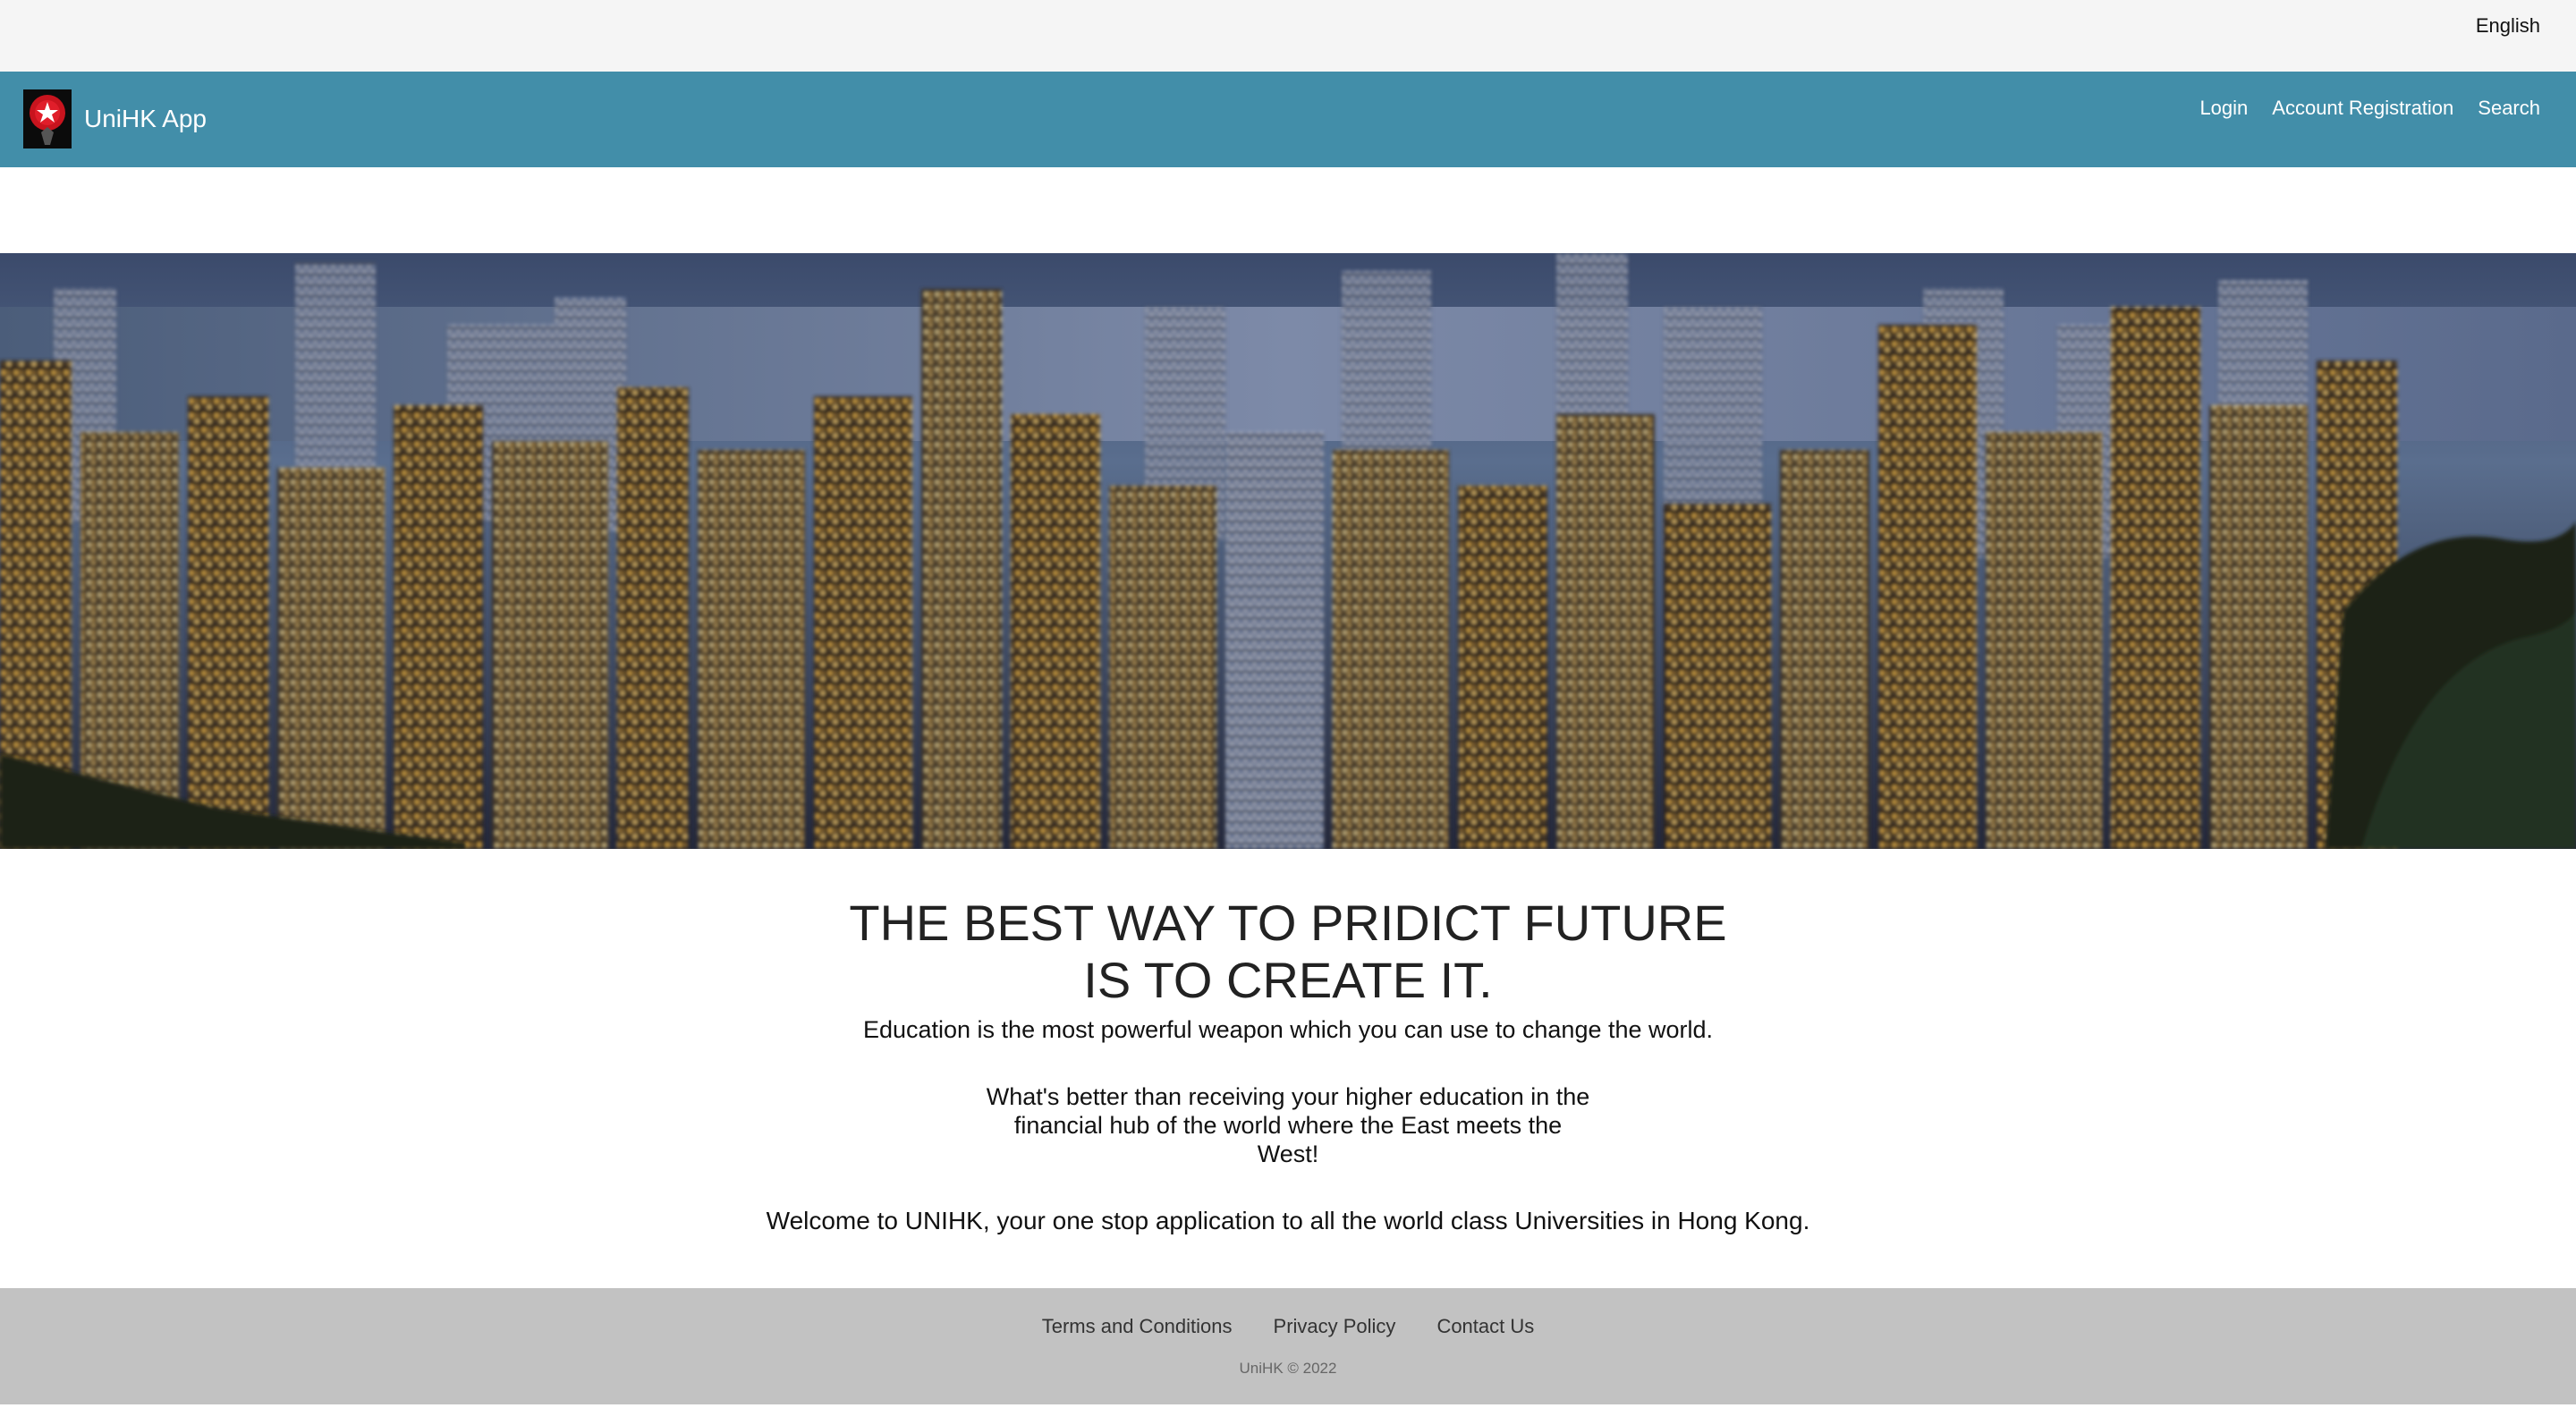 This screenshot has height=1408, width=2576. What do you see at coordinates (47, 118) in the screenshot?
I see `brand-logo-icon` at bounding box center [47, 118].